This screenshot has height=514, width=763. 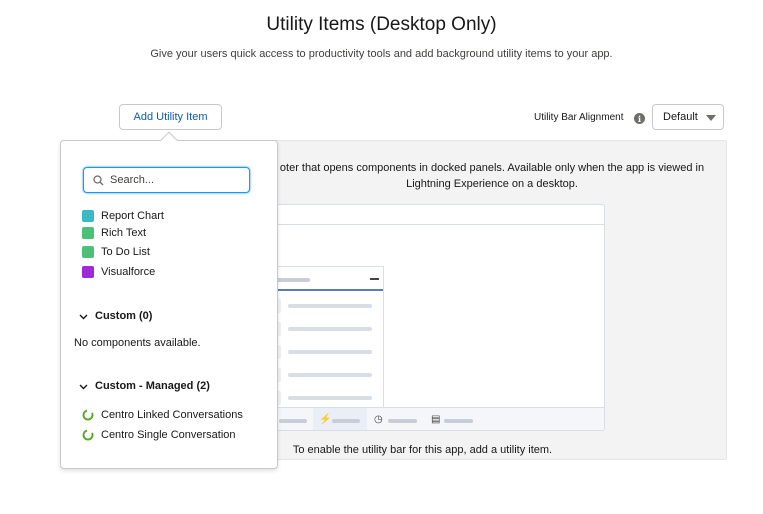 What do you see at coordinates (124, 233) in the screenshot?
I see `list-item-label: Rich Text` at bounding box center [124, 233].